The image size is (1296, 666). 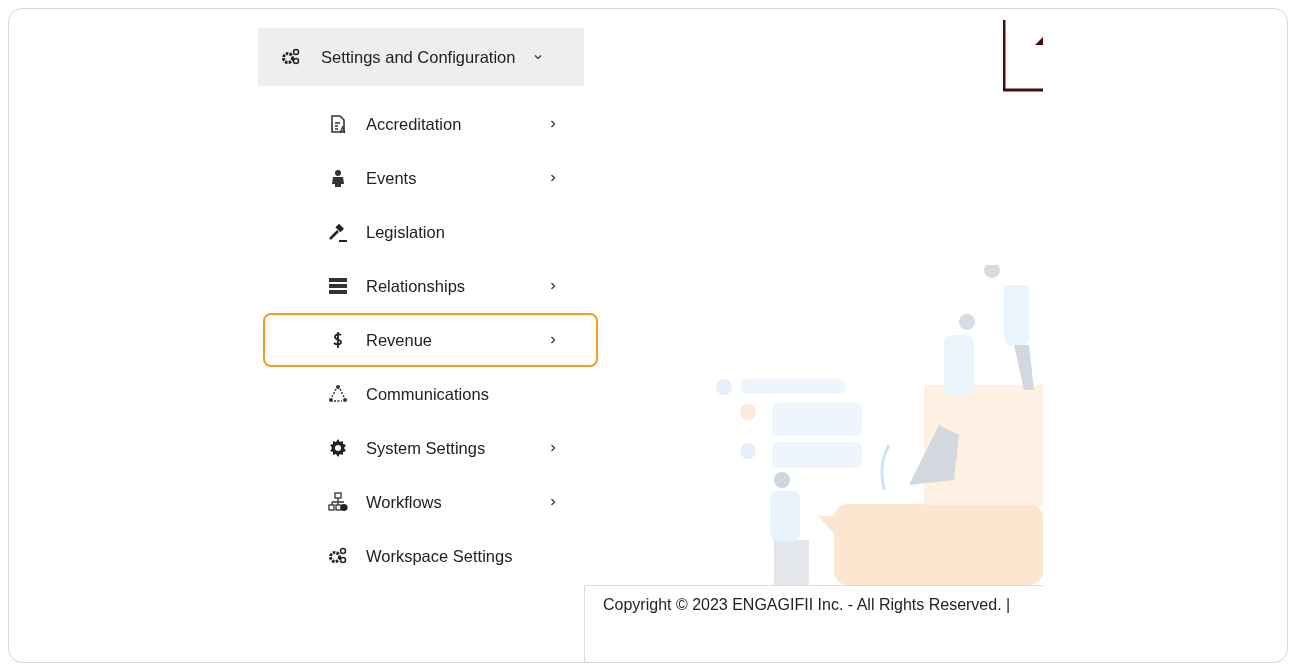 What do you see at coordinates (430, 286) in the screenshot?
I see `menu-item: Relationships` at bounding box center [430, 286].